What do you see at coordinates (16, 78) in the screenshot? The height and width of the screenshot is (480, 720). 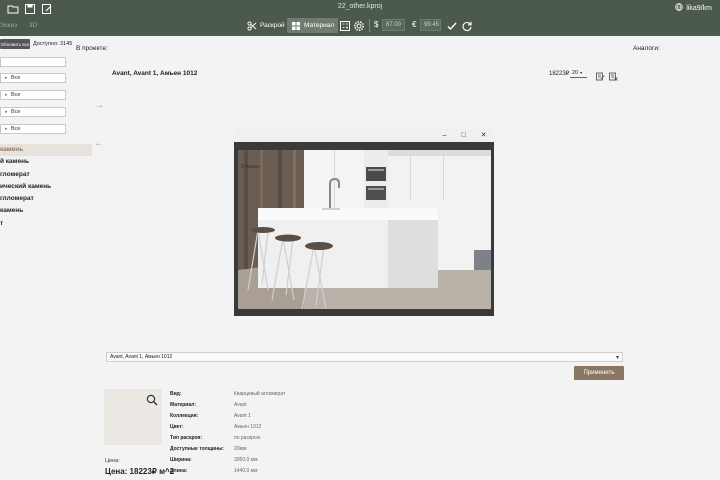 I see `filter-select-1-value: Все` at bounding box center [16, 78].